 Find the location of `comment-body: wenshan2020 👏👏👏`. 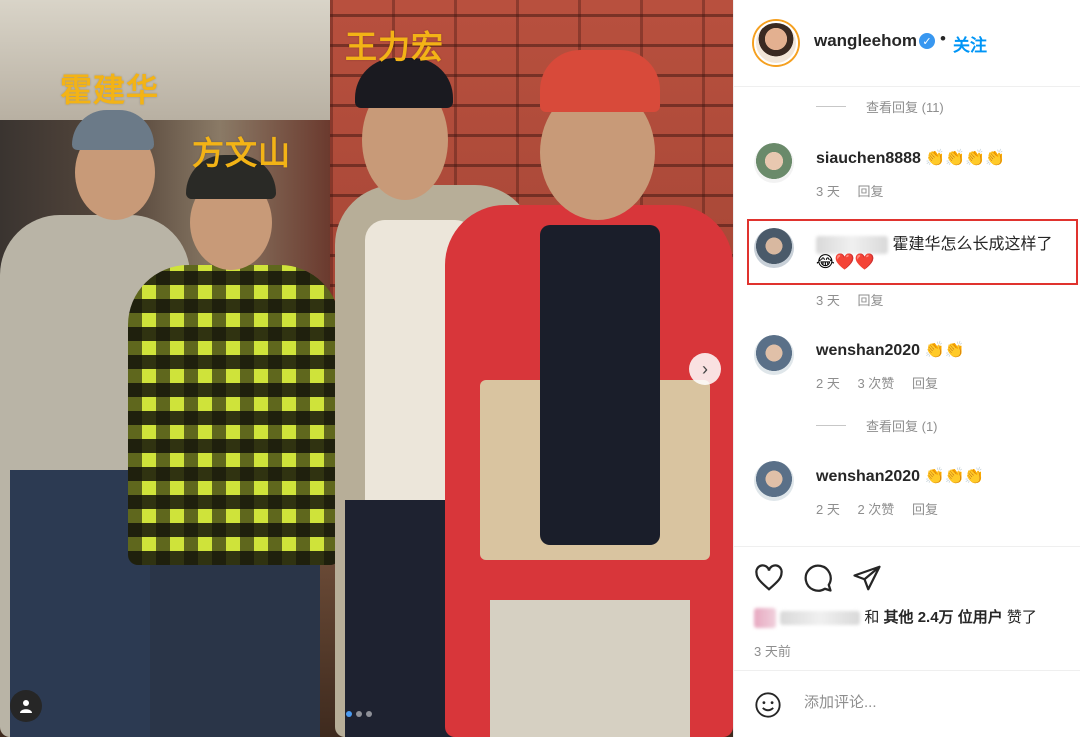

comment-body: wenshan2020 👏👏👏 is located at coordinates (900, 476).